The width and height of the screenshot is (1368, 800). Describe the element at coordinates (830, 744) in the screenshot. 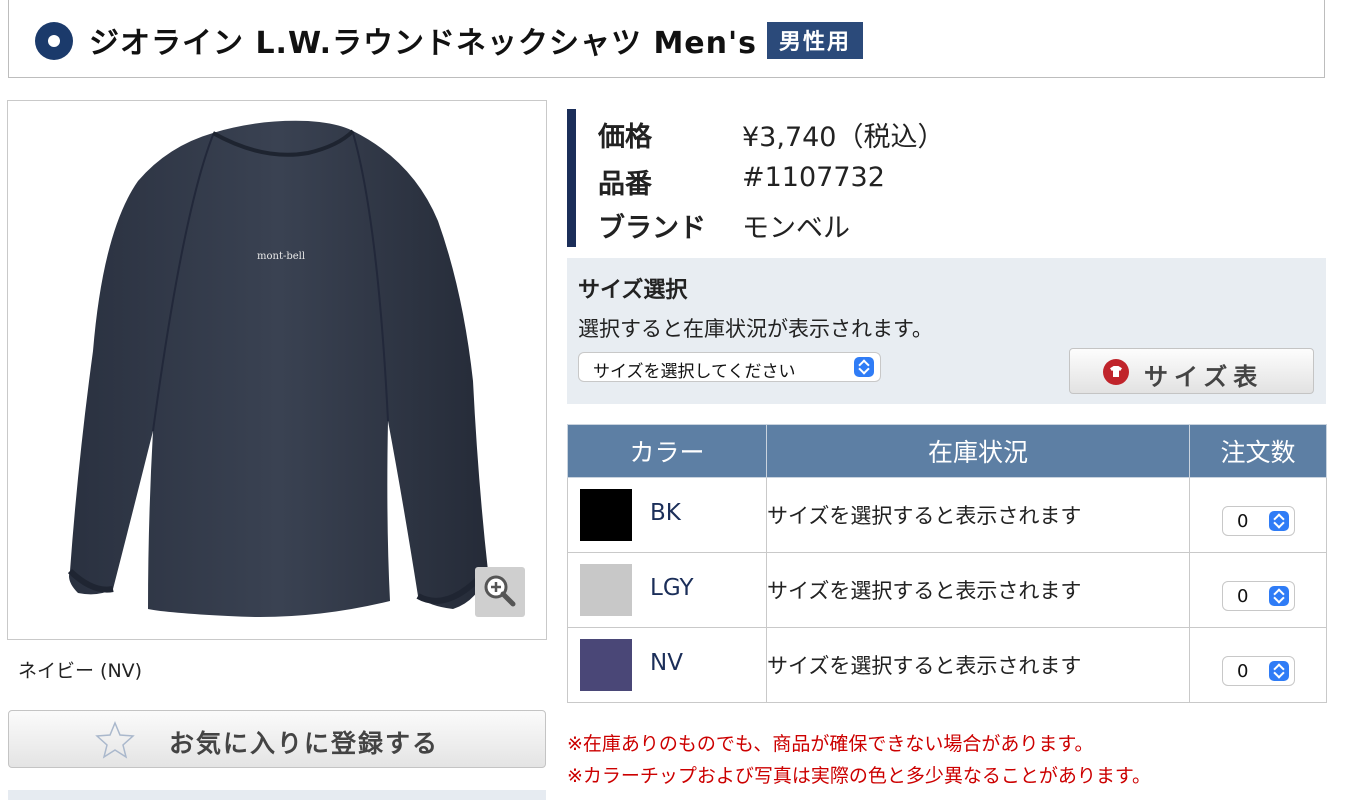

I see `note-stock: ※在庫ありのものでも、商品が確保できない場合があります。` at that location.